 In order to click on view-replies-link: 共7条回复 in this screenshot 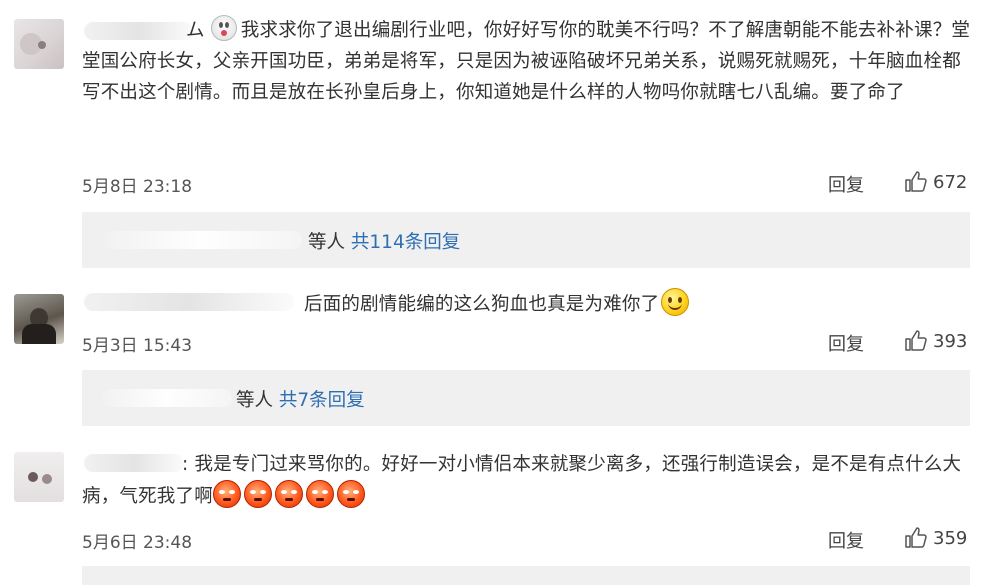, I will do `click(322, 400)`.